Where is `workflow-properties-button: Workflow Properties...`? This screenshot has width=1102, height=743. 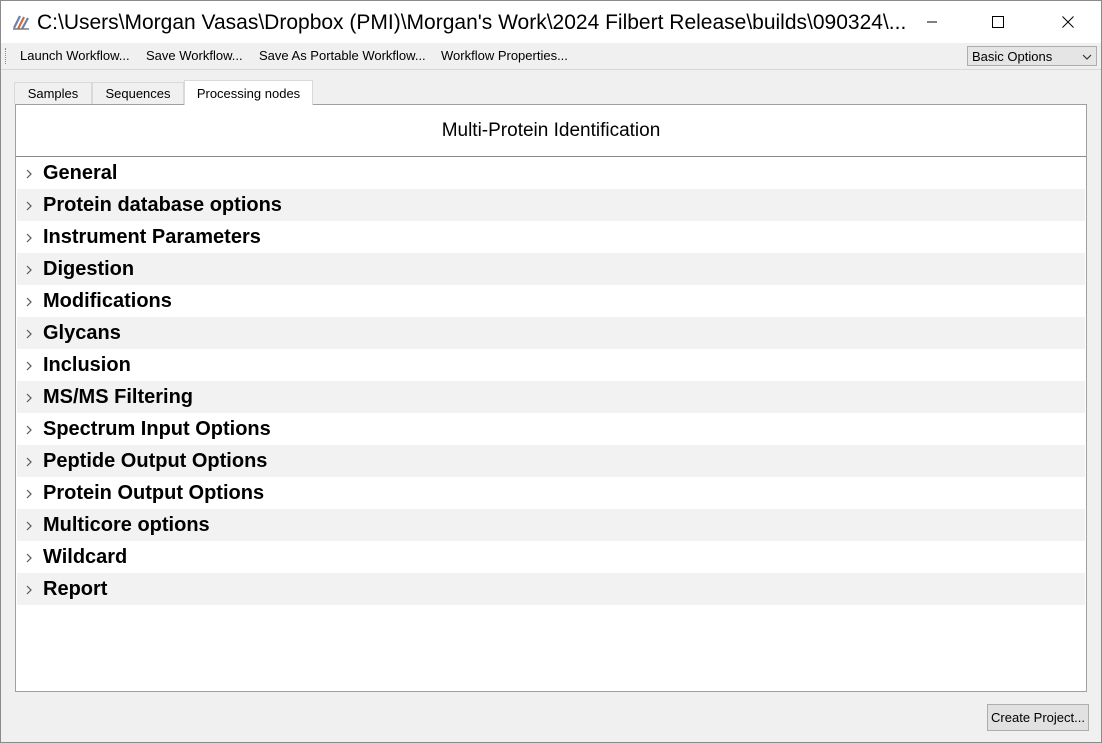
workflow-properties-button: Workflow Properties... is located at coordinates (504, 55).